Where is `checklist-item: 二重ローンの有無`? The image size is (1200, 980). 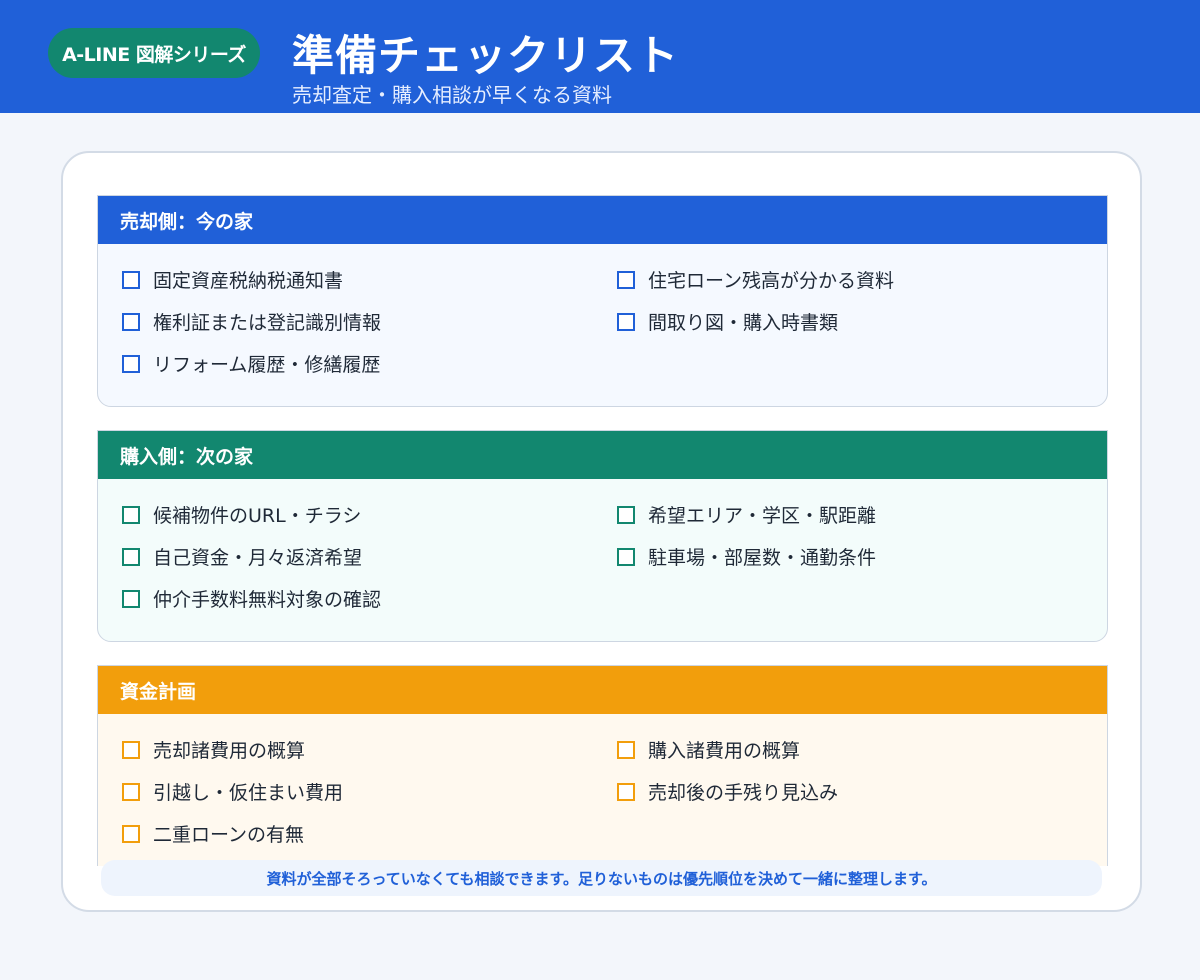 checklist-item: 二重ローンの有無 is located at coordinates (213, 835).